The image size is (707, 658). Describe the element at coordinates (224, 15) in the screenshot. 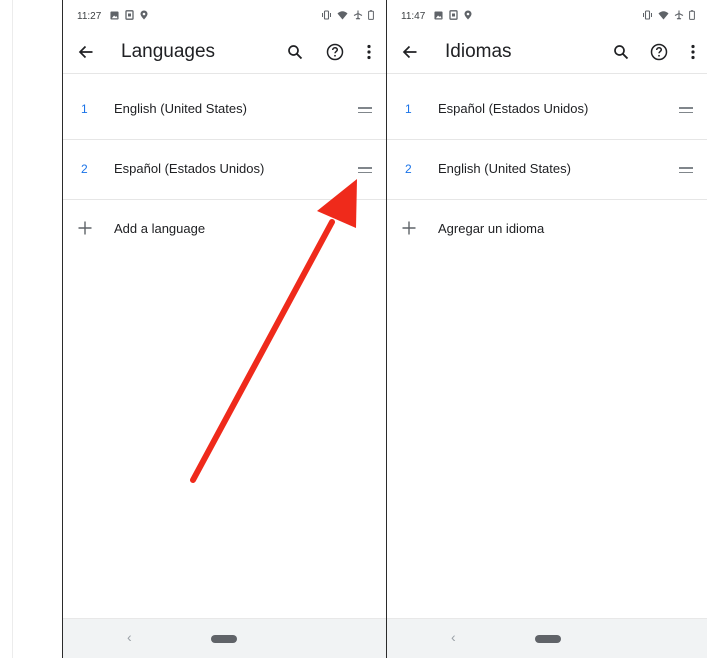

I see `status-bar: 11:27` at that location.